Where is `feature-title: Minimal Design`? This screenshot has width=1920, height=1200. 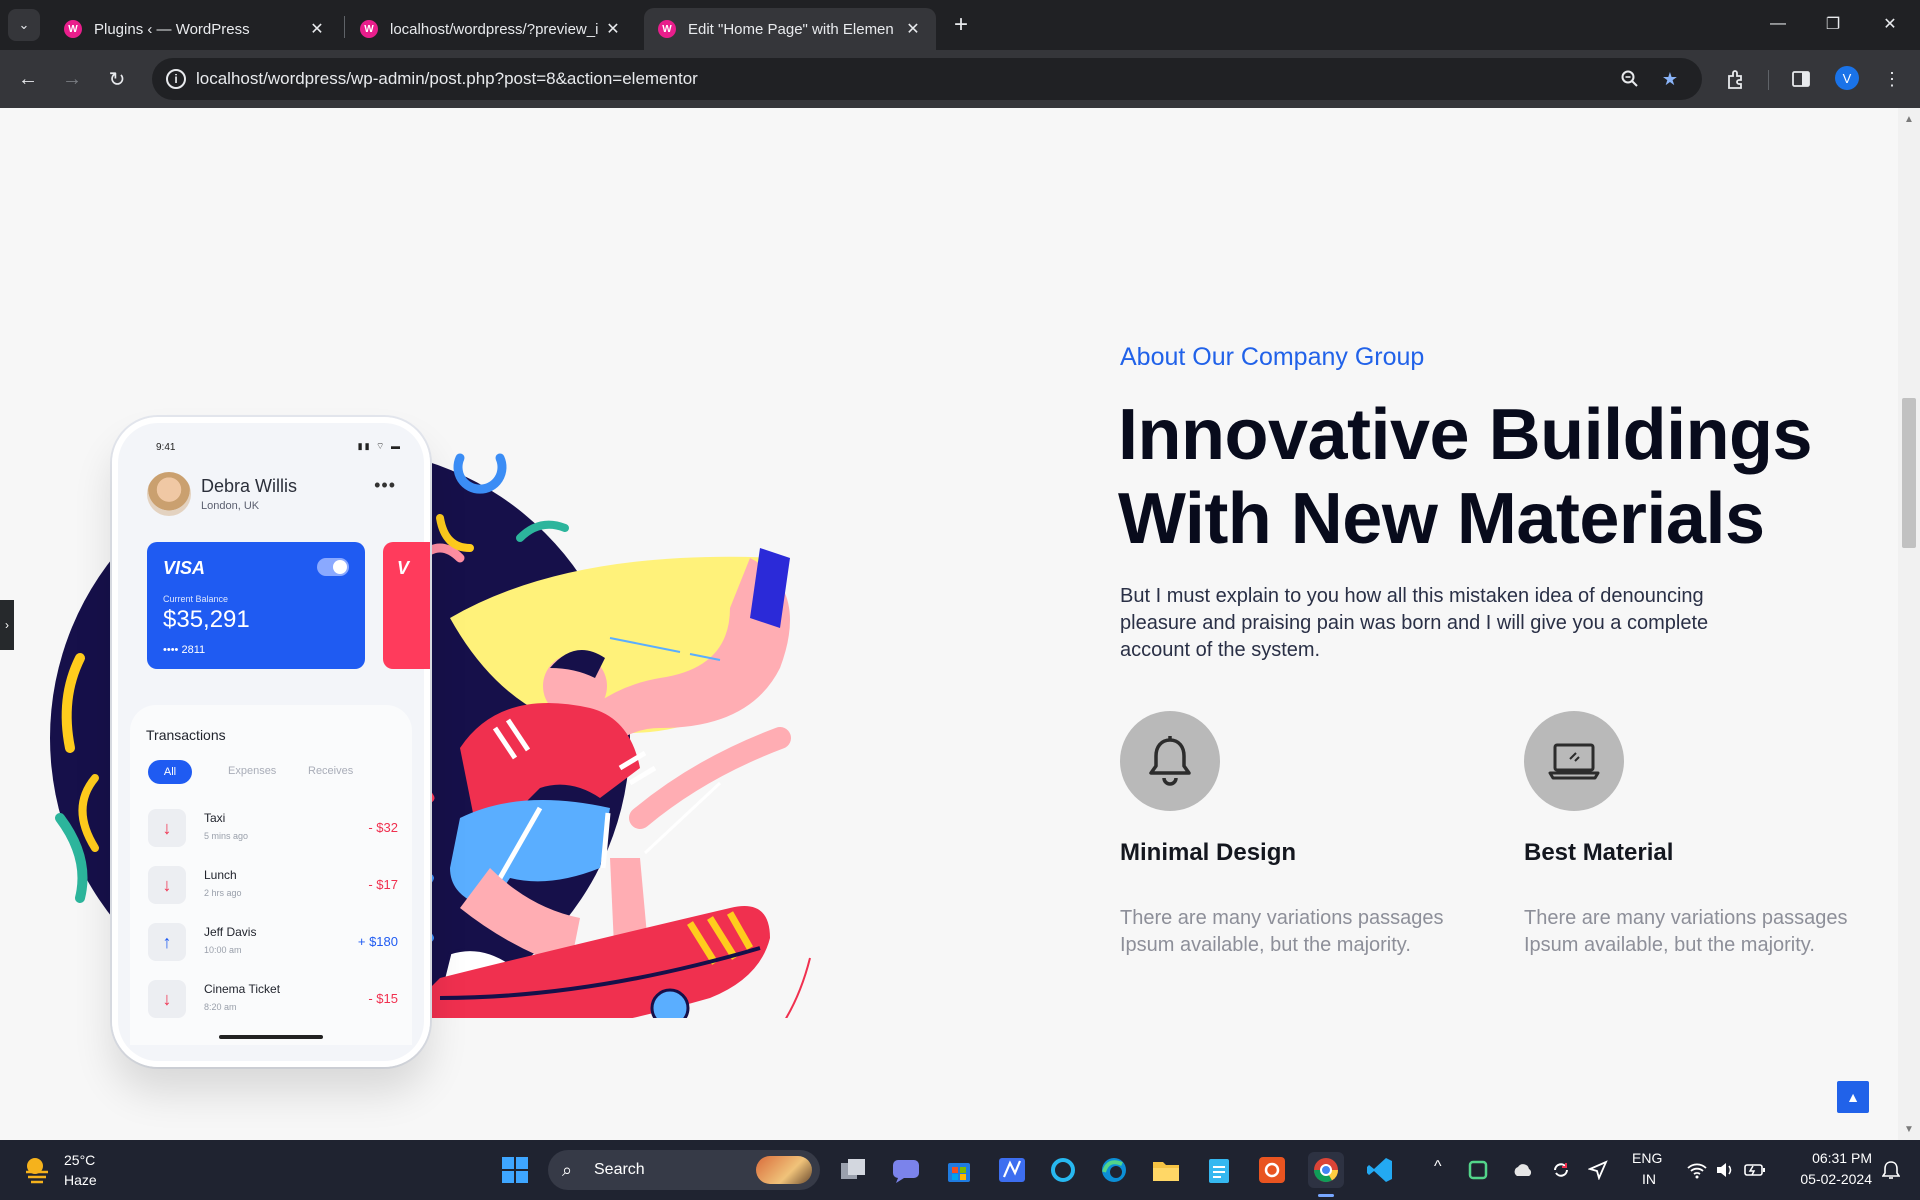 feature-title: Minimal Design is located at coordinates (1208, 852).